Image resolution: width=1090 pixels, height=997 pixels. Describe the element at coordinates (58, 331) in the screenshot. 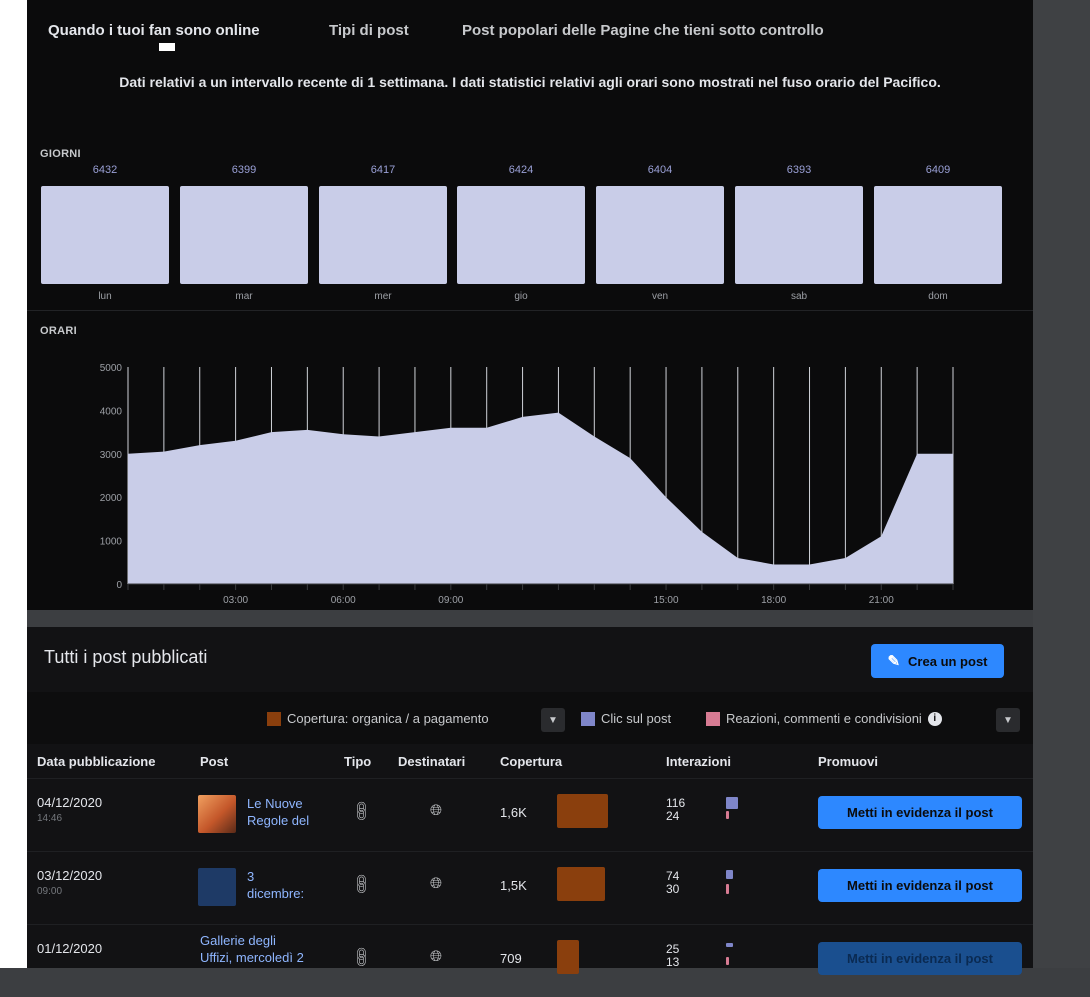

I see `hours-label: ORARI` at that location.